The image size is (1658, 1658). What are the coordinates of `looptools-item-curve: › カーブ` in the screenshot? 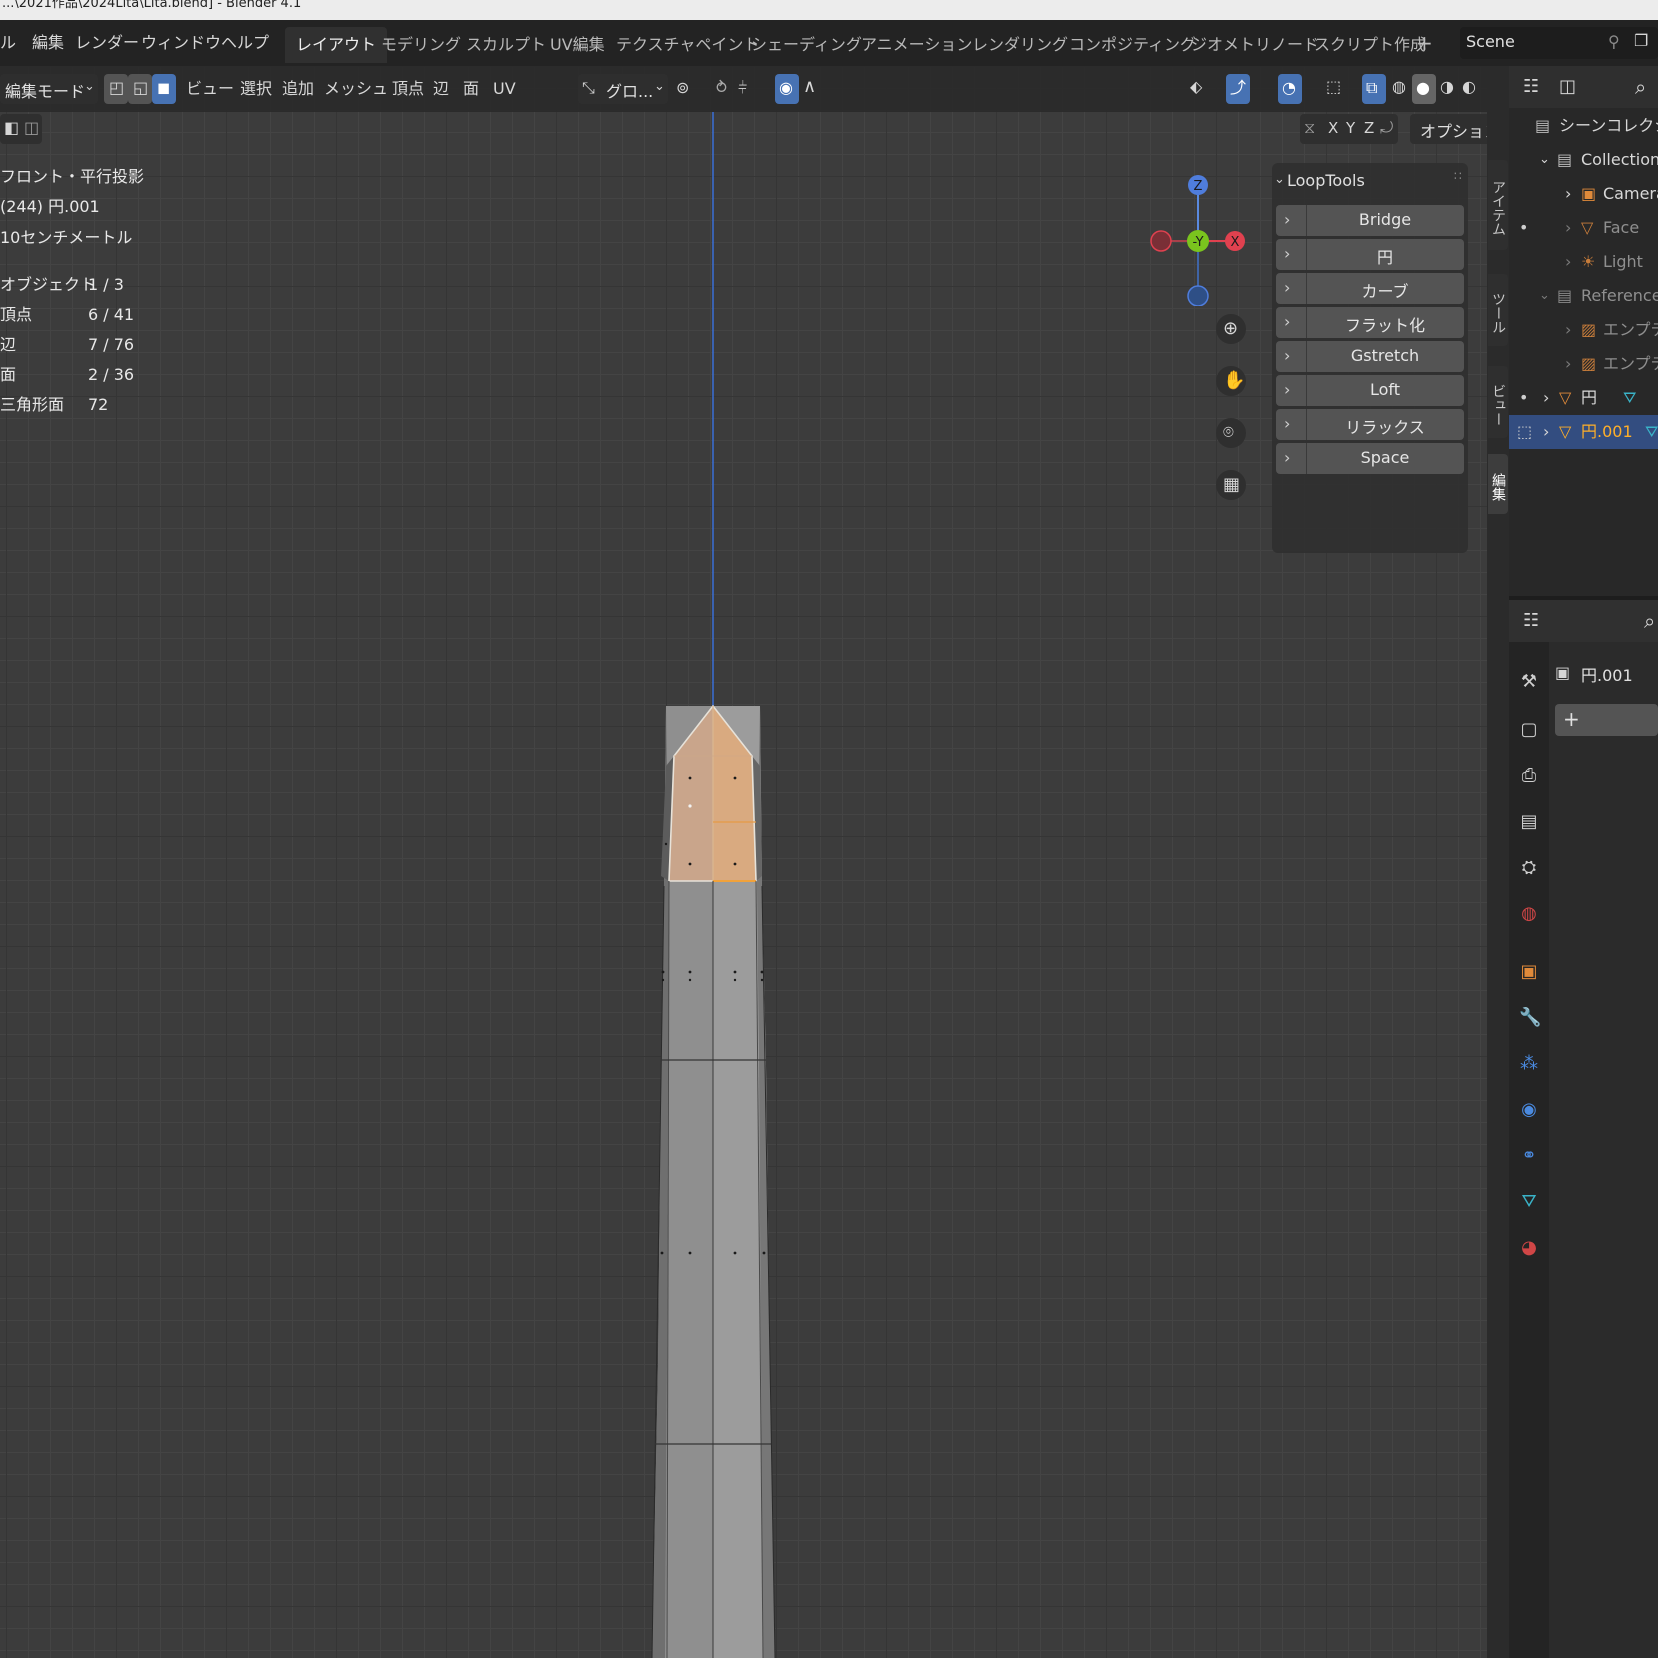 It's located at (1370, 288).